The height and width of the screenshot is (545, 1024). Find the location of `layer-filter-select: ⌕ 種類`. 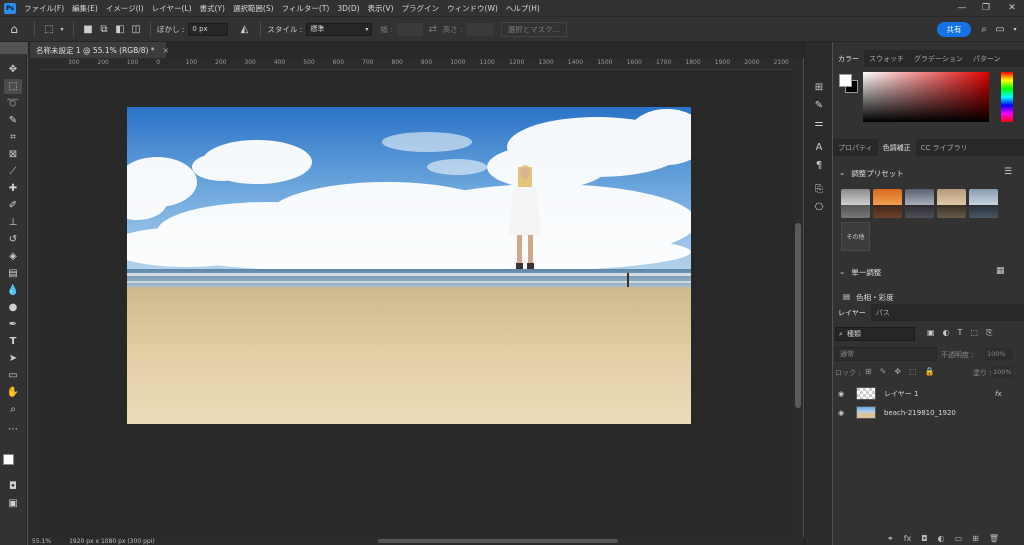

layer-filter-select: ⌕ 種類 is located at coordinates (875, 334).